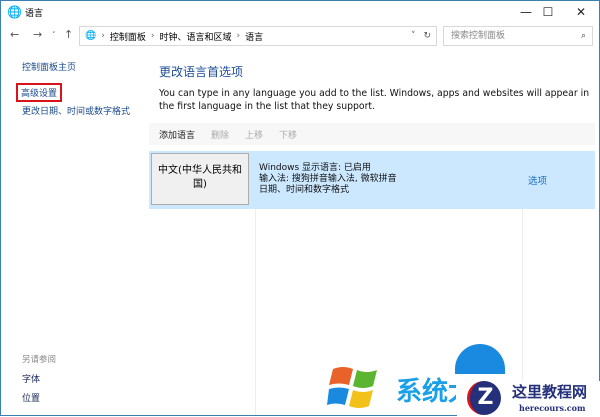 The image size is (600, 417). Describe the element at coordinates (548, 12) in the screenshot. I see `maximize-button: ☐` at that location.